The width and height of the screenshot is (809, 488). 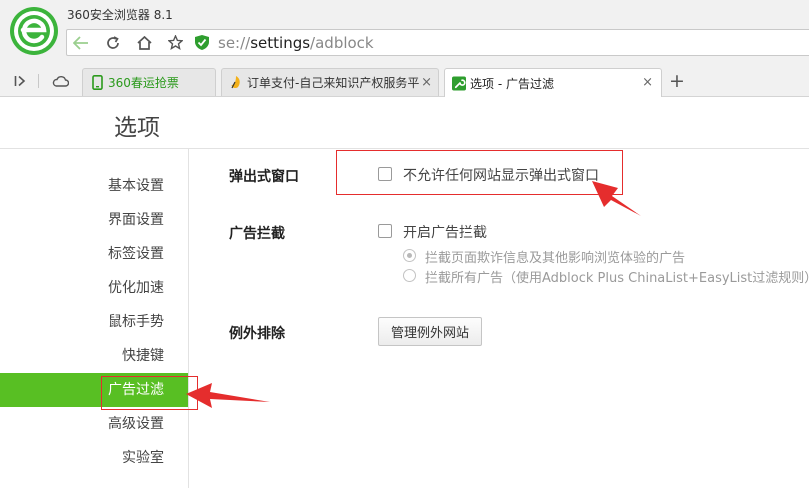 I want to click on sidebar-toggle-icon, so click(x=20, y=81).